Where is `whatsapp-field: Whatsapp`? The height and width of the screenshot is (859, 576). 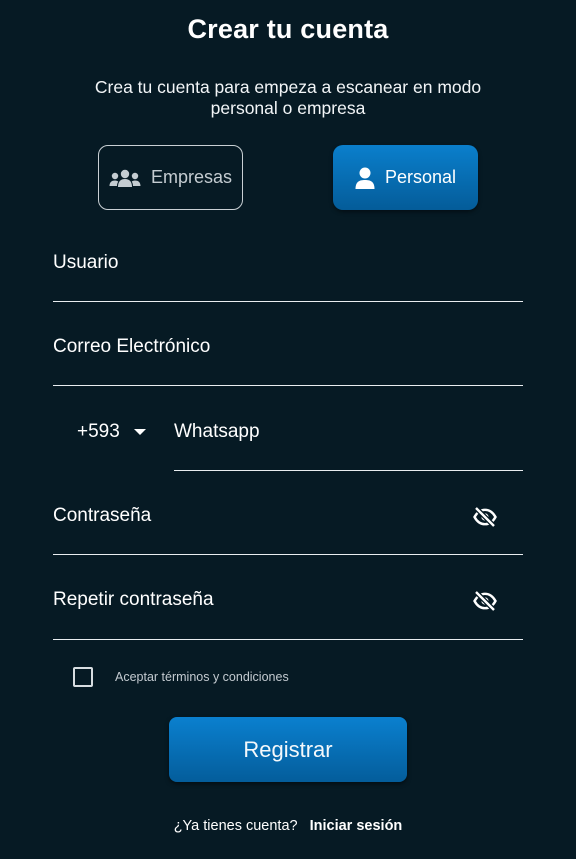
whatsapp-field: Whatsapp is located at coordinates (348, 446).